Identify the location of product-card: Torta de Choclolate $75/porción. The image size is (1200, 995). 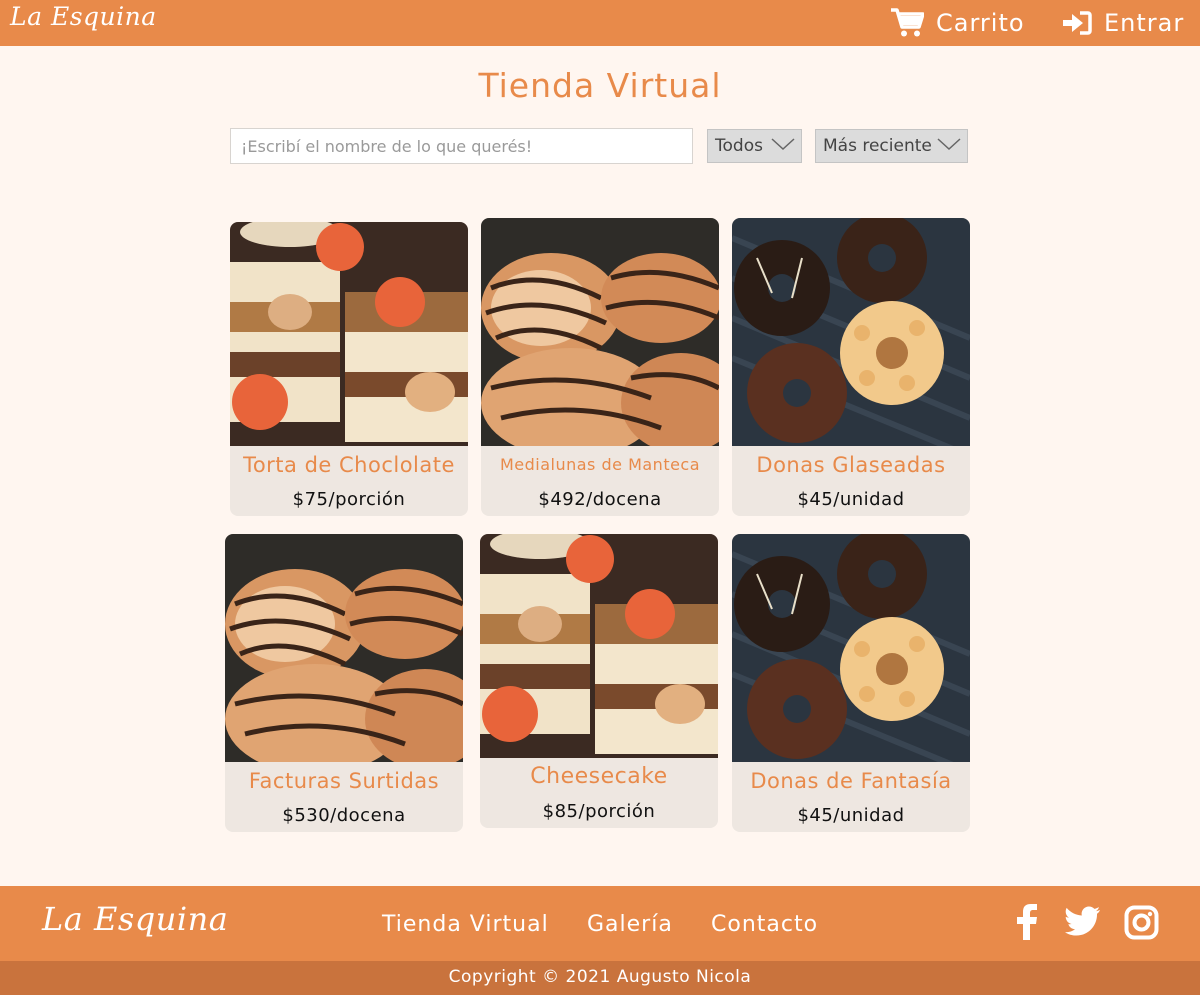
(349, 369).